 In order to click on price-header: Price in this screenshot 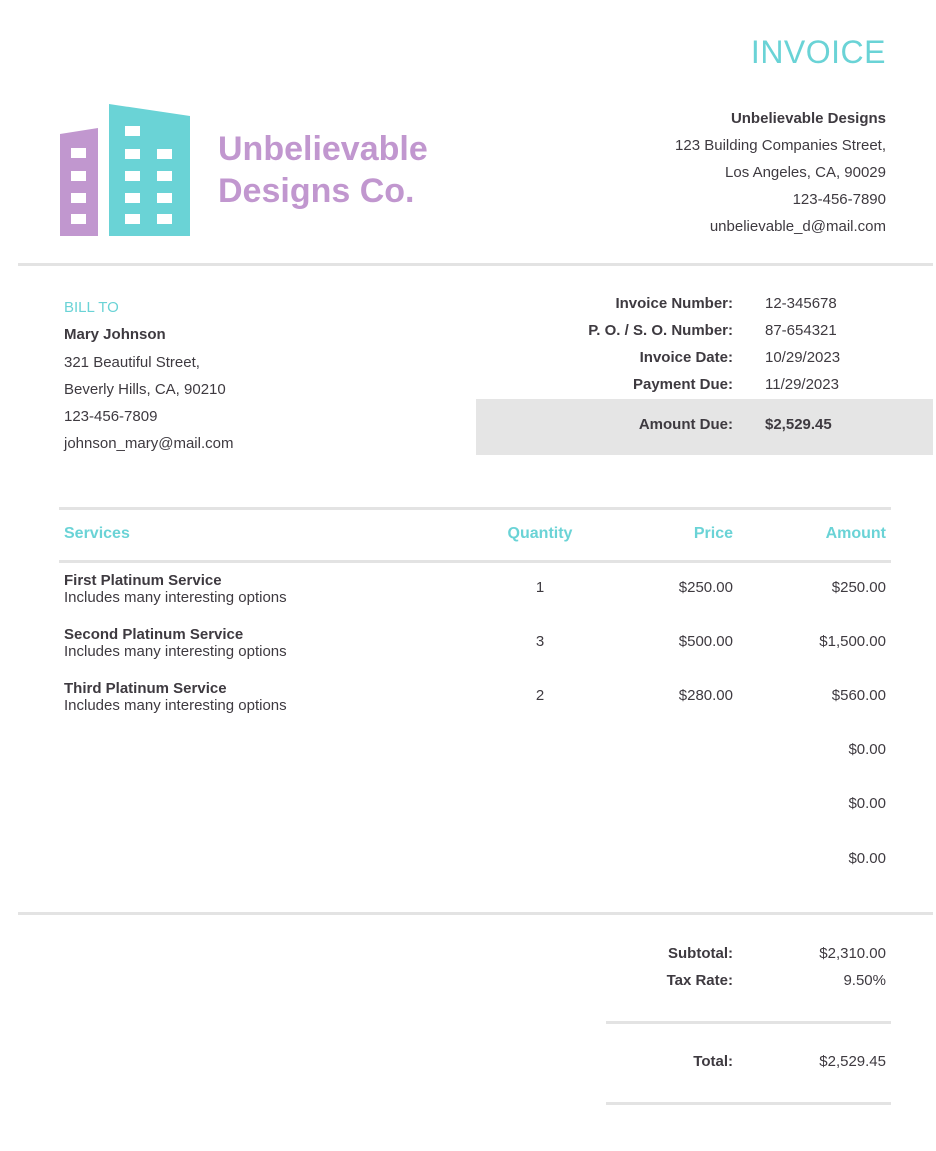, I will do `click(713, 533)`.